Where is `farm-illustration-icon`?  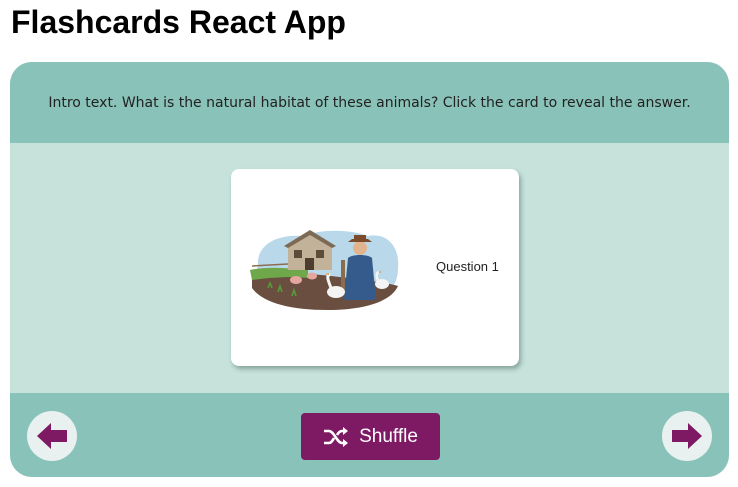 farm-illustration-icon is located at coordinates (324, 270).